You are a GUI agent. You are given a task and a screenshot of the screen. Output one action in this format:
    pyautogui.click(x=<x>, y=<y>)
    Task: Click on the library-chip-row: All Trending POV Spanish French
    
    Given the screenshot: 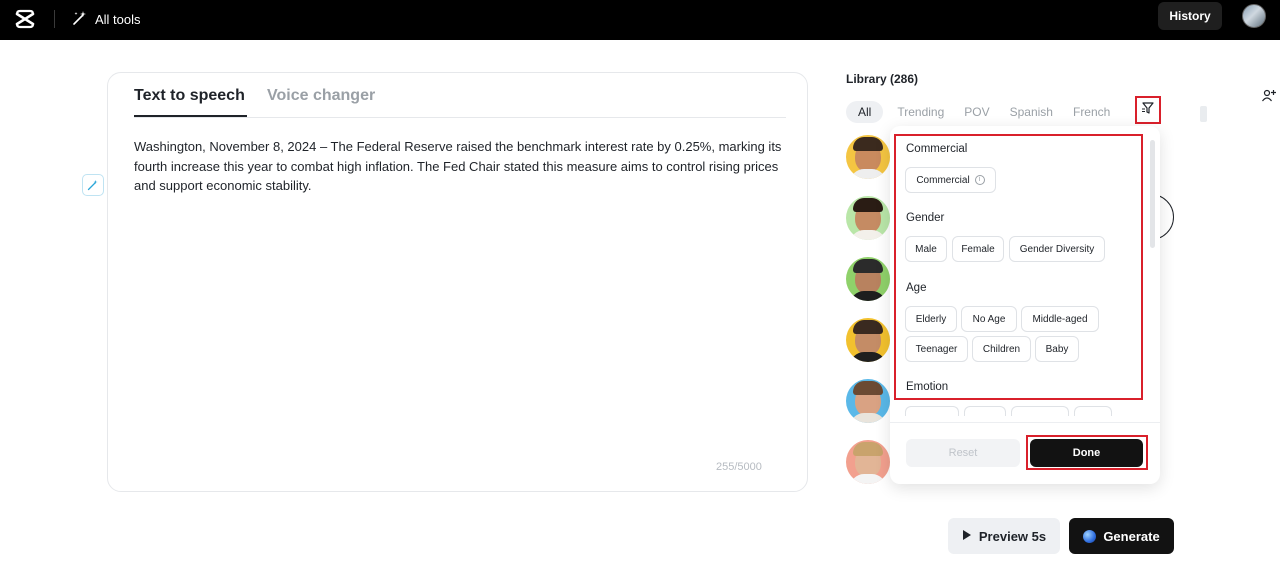 What is the action you would take?
    pyautogui.click(x=988, y=112)
    